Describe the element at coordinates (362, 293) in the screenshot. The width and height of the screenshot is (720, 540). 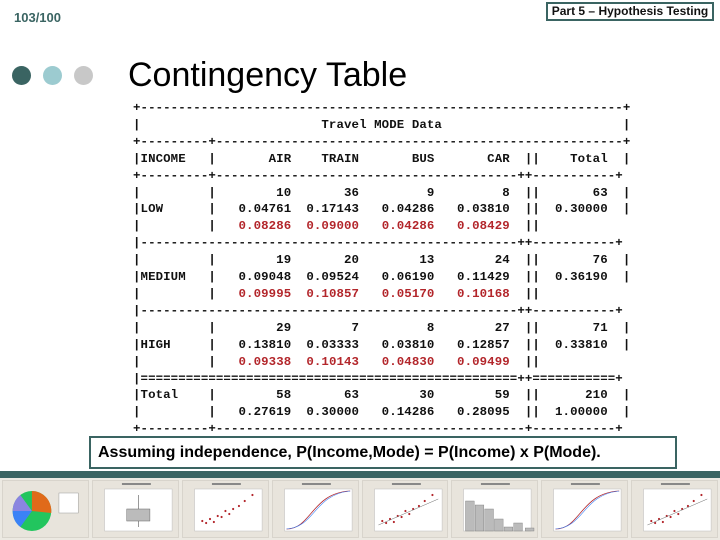
I see `expected-values: 0.09995 0.10857 0.05170 0.10168` at that location.